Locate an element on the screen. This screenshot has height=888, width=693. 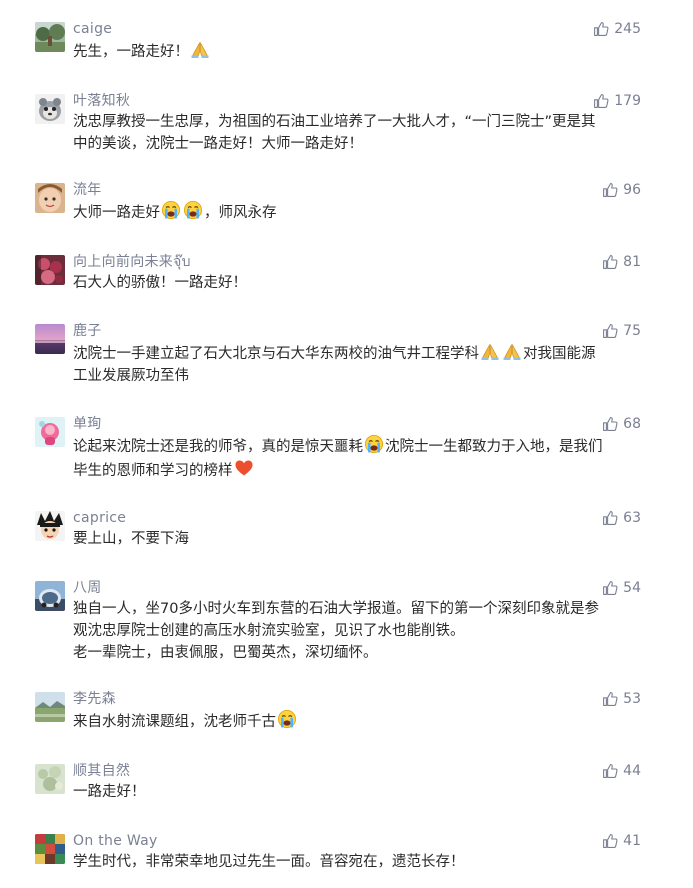
like-button: 245 is located at coordinates (617, 29).